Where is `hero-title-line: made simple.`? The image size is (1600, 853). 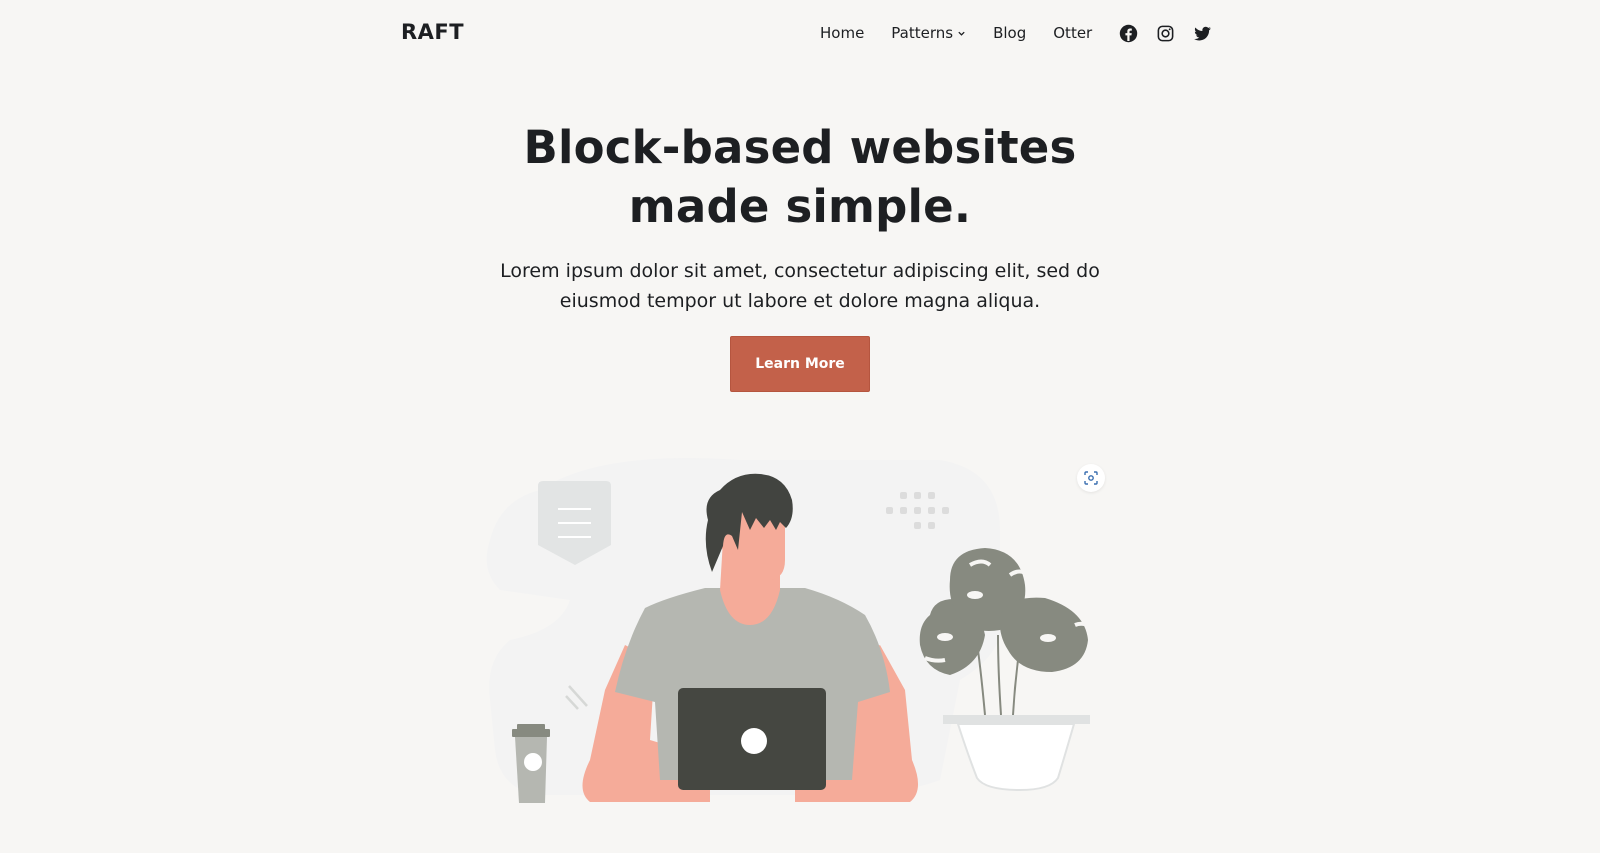 hero-title-line: made simple. is located at coordinates (800, 206).